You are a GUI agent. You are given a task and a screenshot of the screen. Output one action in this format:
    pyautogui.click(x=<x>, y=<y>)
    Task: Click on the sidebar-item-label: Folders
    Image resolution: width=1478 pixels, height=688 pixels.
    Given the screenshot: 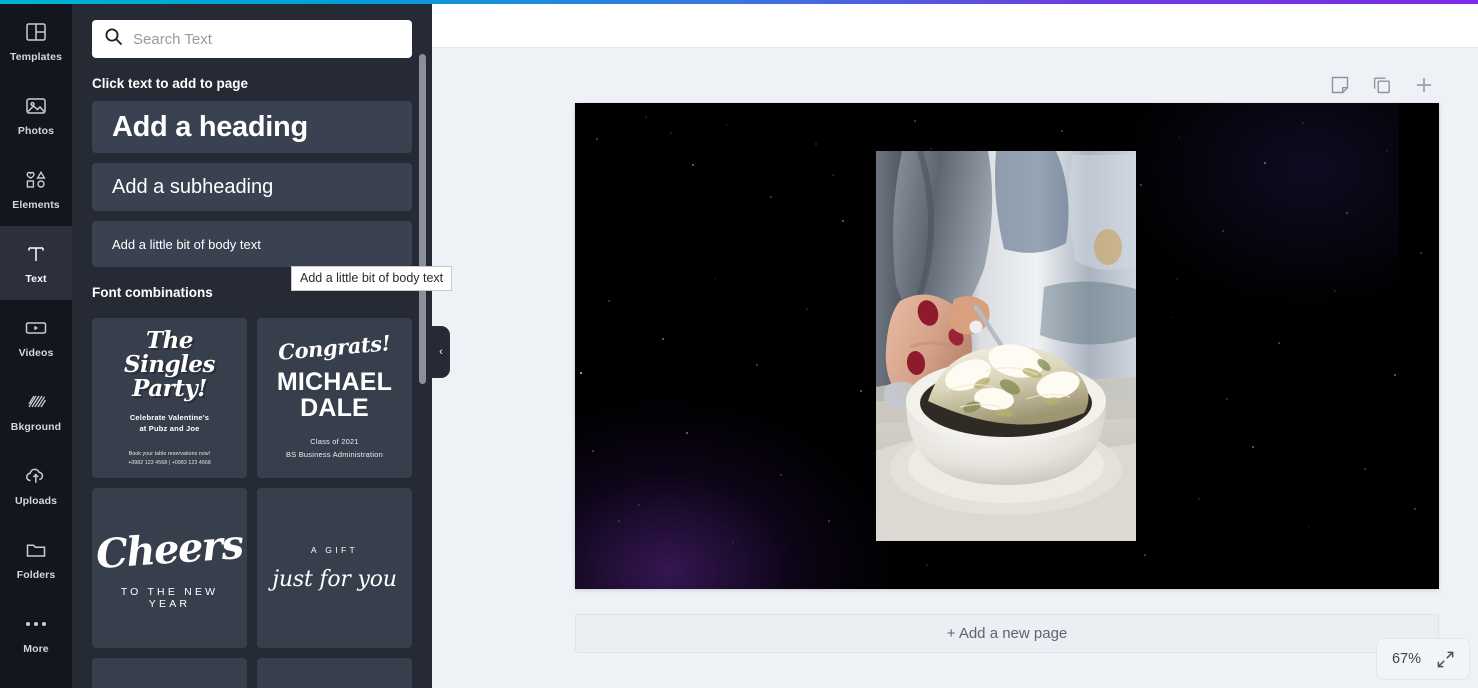 What is the action you would take?
    pyautogui.click(x=36, y=575)
    